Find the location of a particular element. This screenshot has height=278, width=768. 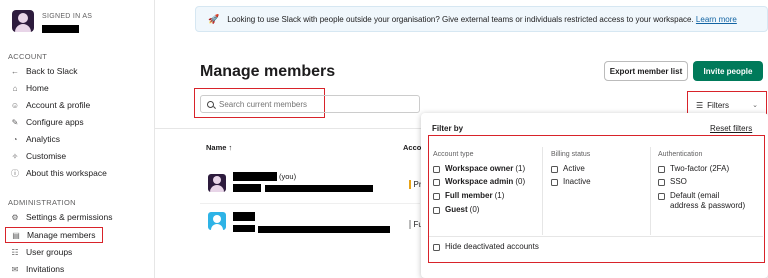

invite-people-button: Invite people is located at coordinates (728, 71).